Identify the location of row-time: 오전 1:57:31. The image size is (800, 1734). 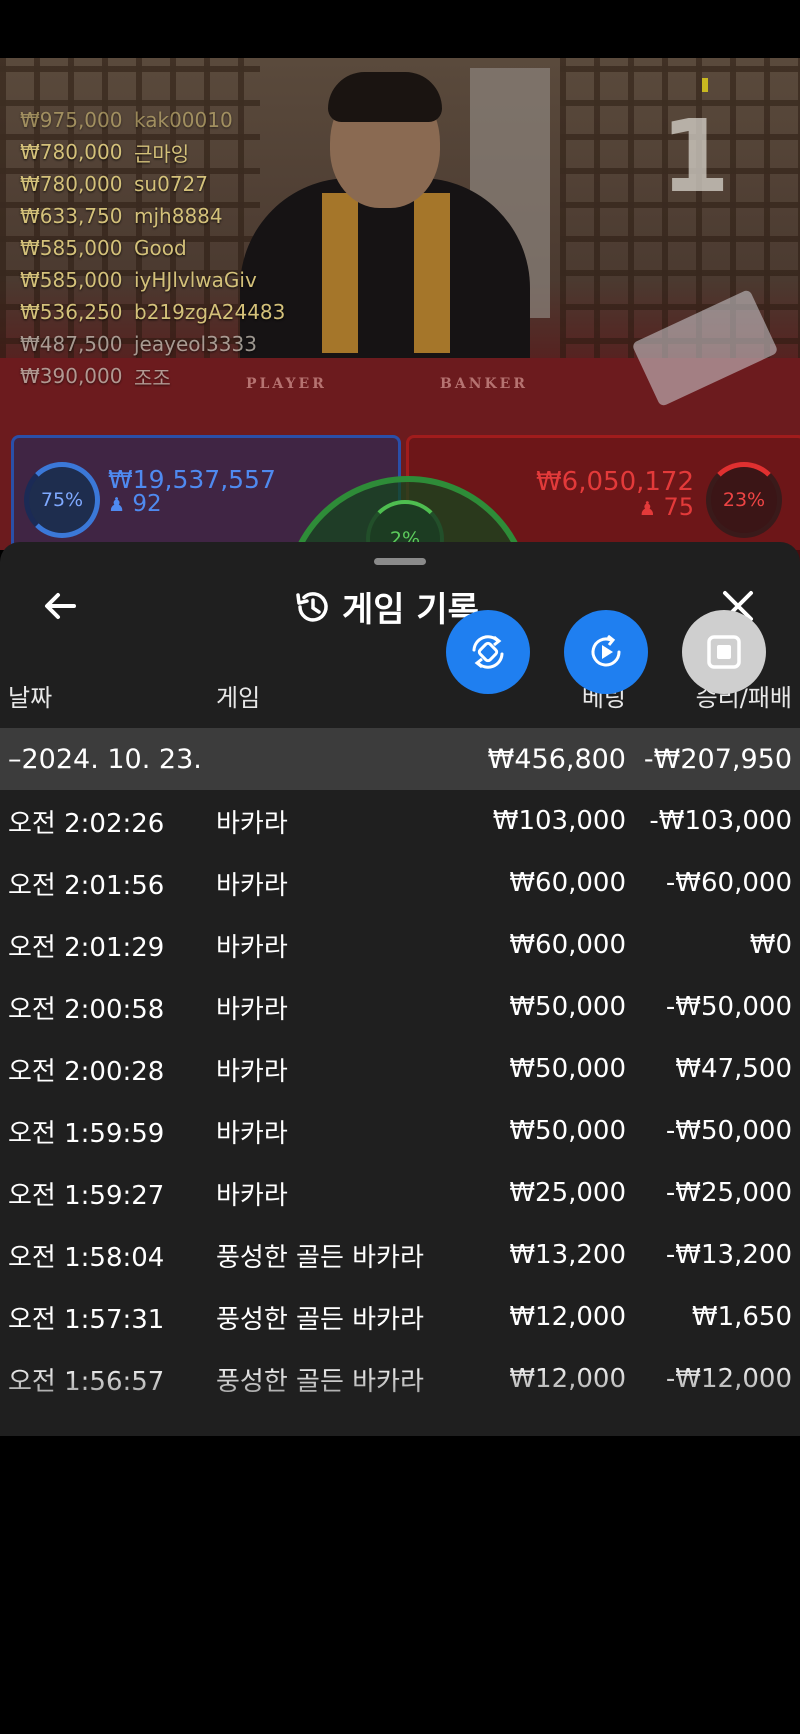
(86, 1319).